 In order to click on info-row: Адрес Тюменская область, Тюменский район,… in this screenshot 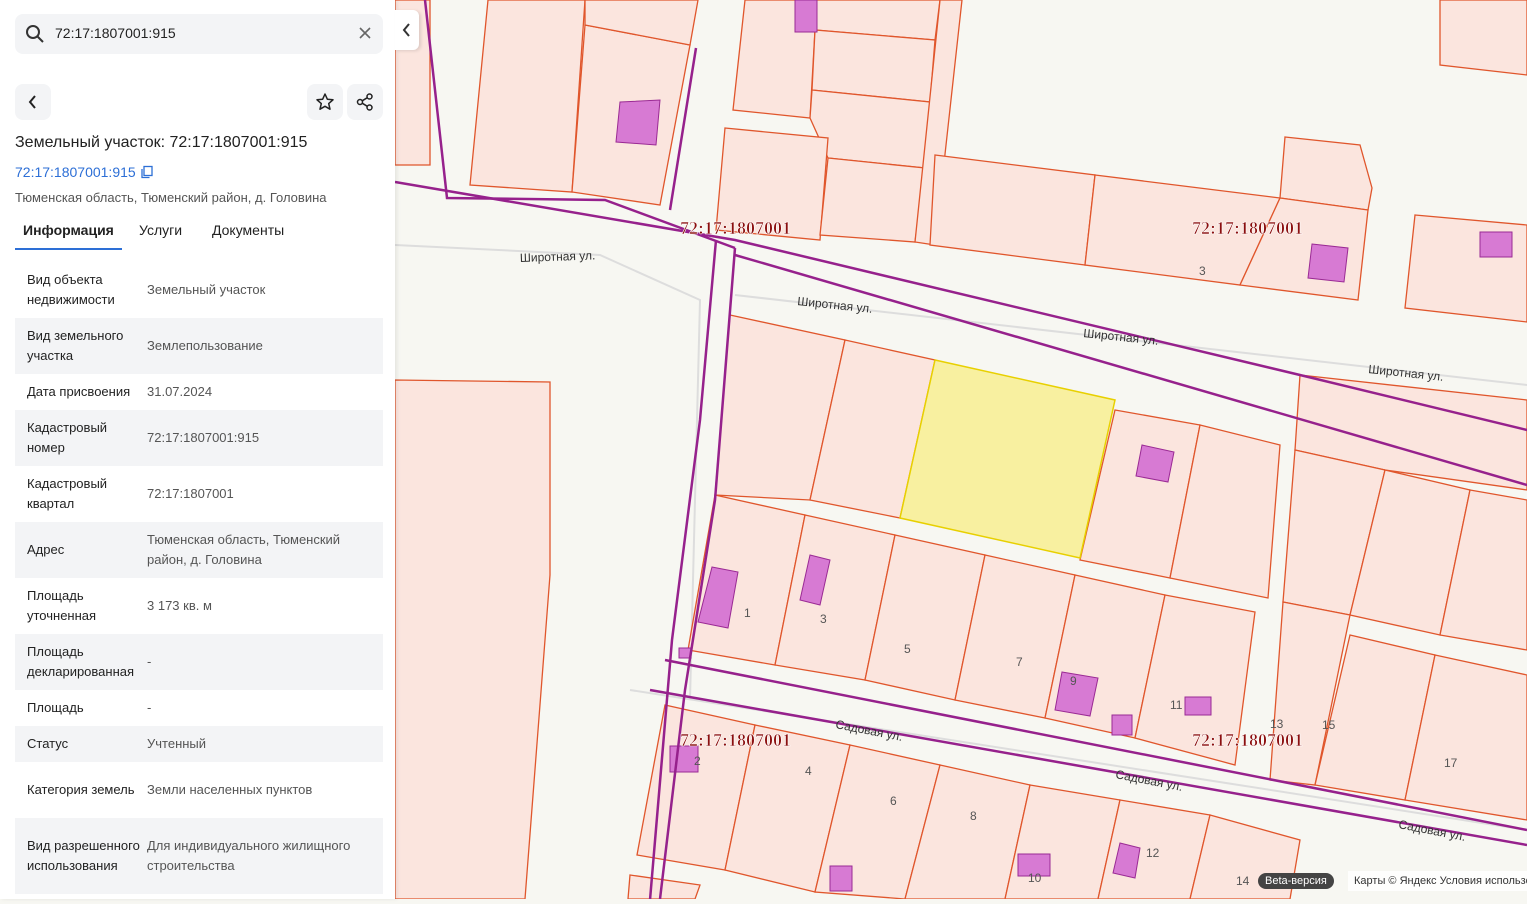, I will do `click(199, 550)`.